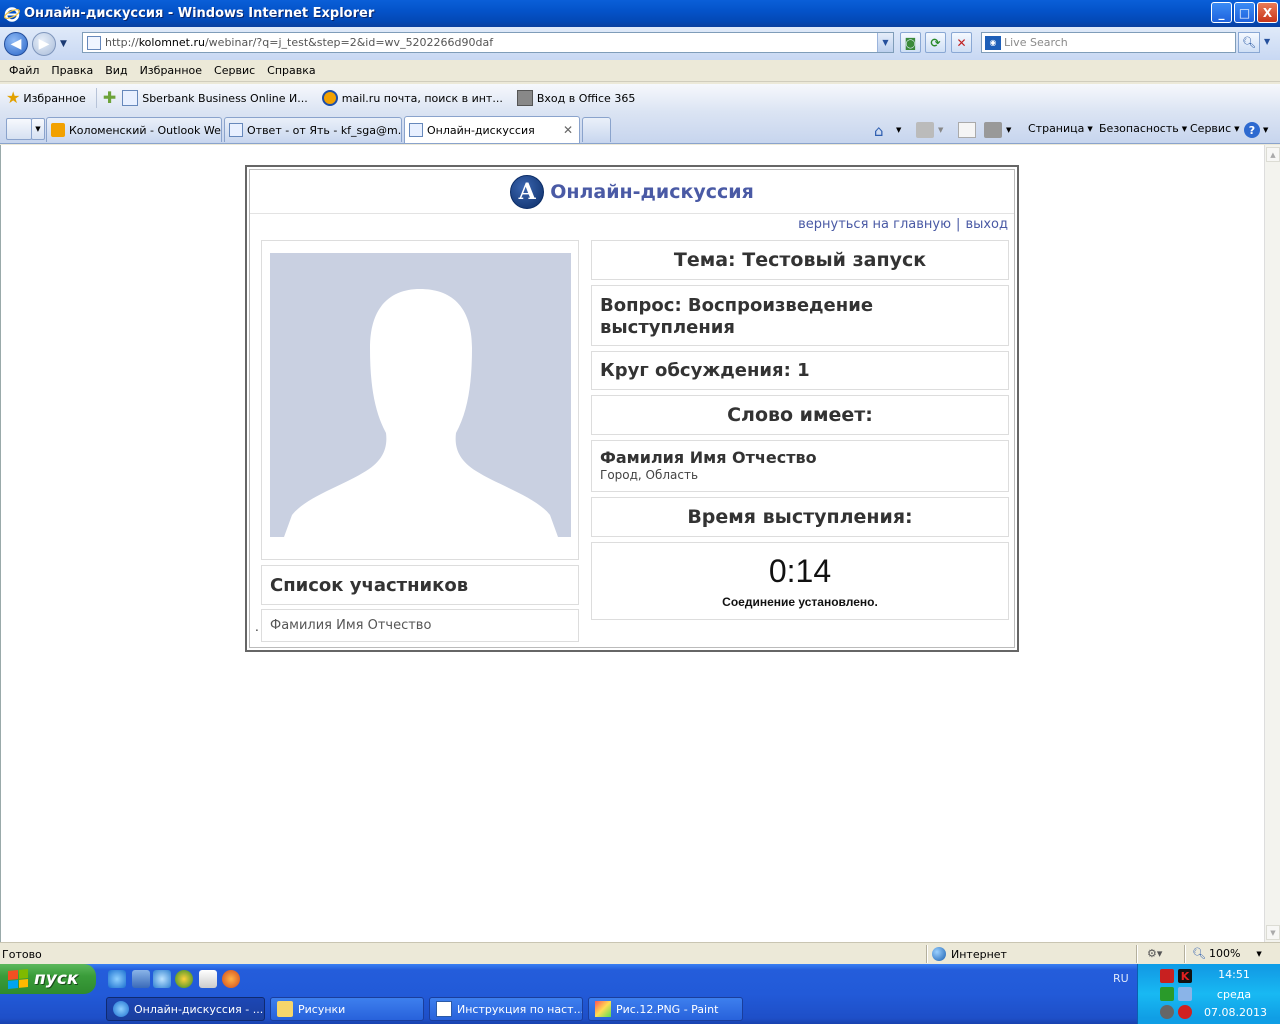 The width and height of the screenshot is (1280, 1024). I want to click on search-input: ◉ Live Search, so click(1108, 42).